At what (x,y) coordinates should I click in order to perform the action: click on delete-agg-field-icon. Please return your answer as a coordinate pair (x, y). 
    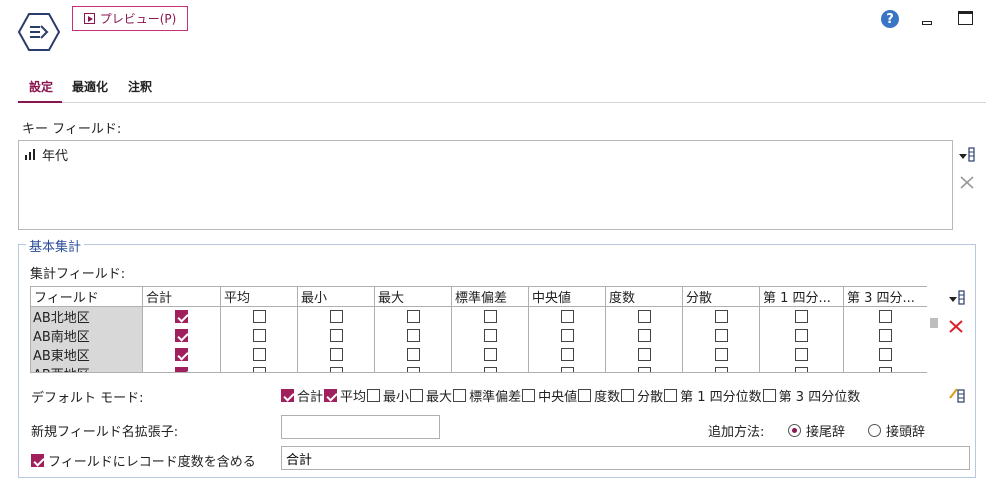
    Looking at the image, I should click on (956, 326).